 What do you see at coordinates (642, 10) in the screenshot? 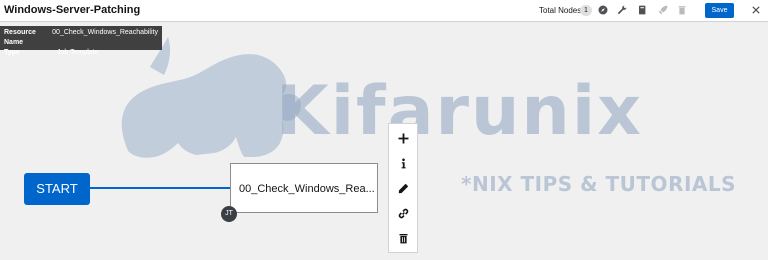
I see `book-icon` at bounding box center [642, 10].